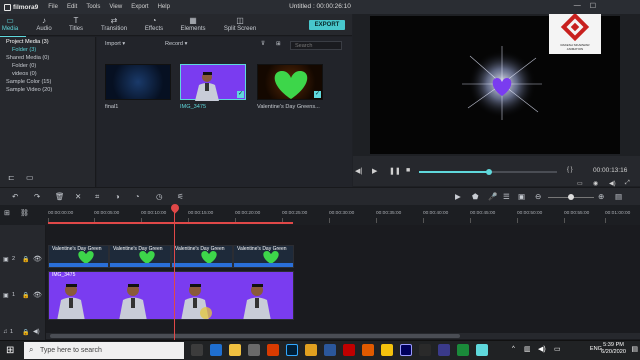 This screenshot has height=360, width=640. I want to click on folder-icon: ▭, so click(30, 177).